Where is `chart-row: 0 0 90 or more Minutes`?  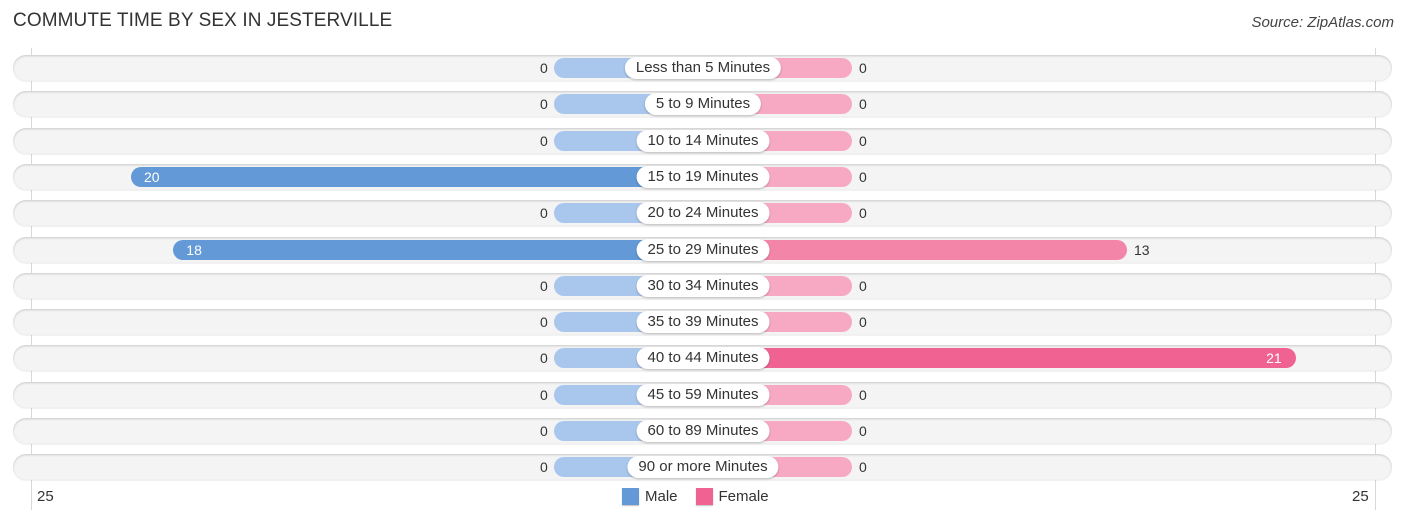
chart-row: 0 0 90 or more Minutes is located at coordinates (702, 467).